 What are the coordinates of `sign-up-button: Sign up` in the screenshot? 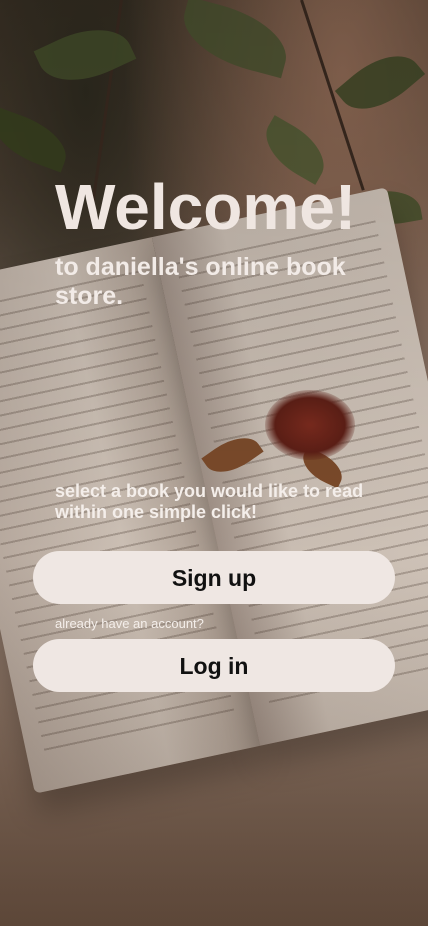 It's located at (214, 577).